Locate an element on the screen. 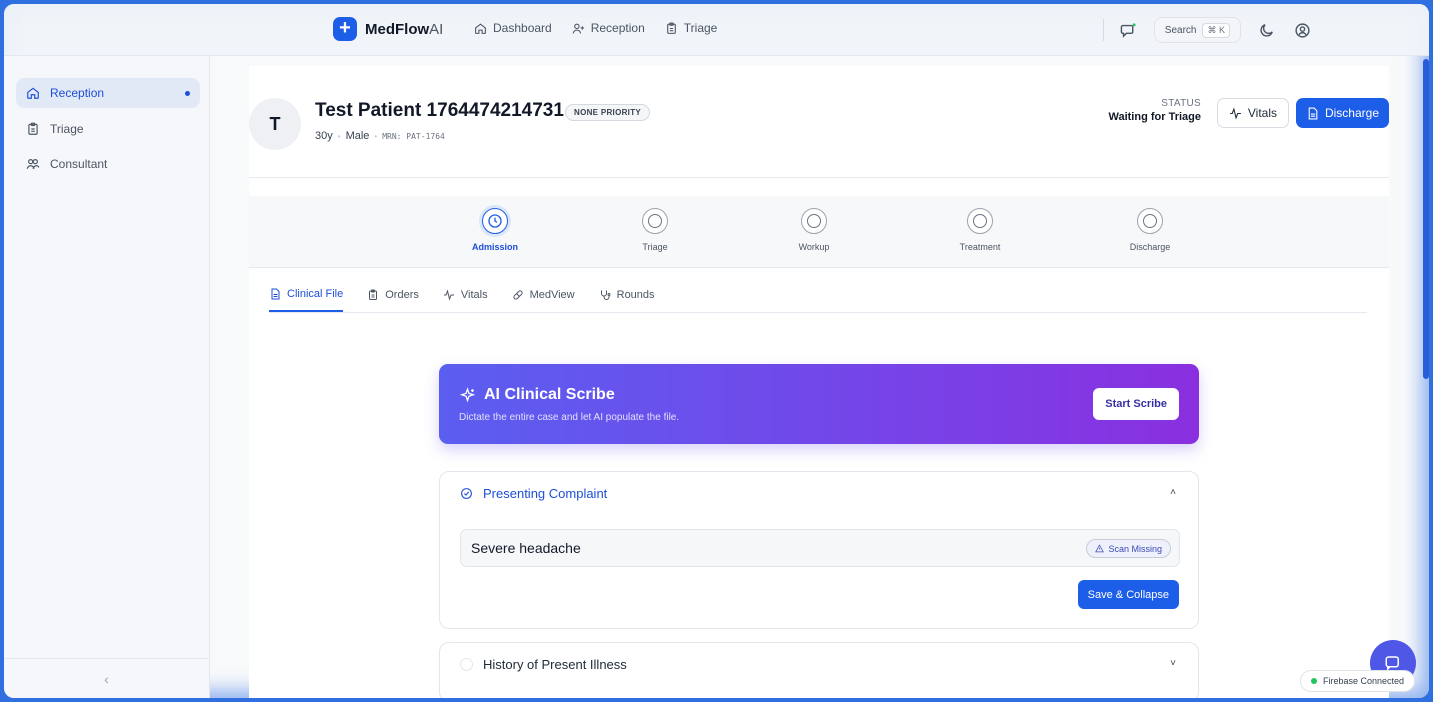 This screenshot has width=1433, height=702. step-label: Discharge is located at coordinates (1150, 247).